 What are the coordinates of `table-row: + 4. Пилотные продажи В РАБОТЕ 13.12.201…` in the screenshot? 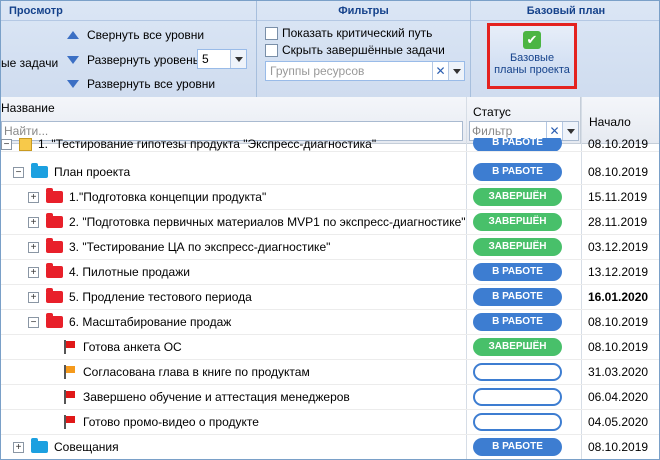 It's located at (330, 272).